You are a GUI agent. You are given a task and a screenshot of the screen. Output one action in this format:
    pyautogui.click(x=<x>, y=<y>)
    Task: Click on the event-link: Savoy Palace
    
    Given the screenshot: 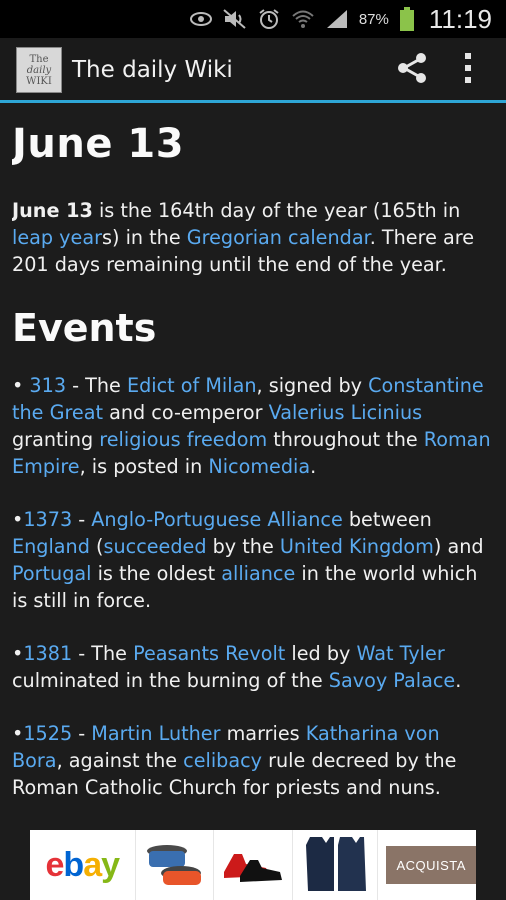 What is the action you would take?
    pyautogui.click(x=392, y=680)
    